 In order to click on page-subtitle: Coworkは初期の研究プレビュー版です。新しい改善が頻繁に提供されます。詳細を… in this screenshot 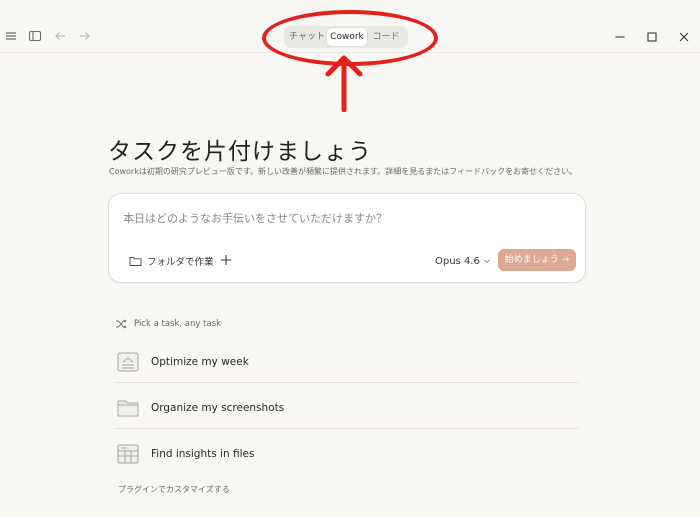, I will do `click(343, 171)`.